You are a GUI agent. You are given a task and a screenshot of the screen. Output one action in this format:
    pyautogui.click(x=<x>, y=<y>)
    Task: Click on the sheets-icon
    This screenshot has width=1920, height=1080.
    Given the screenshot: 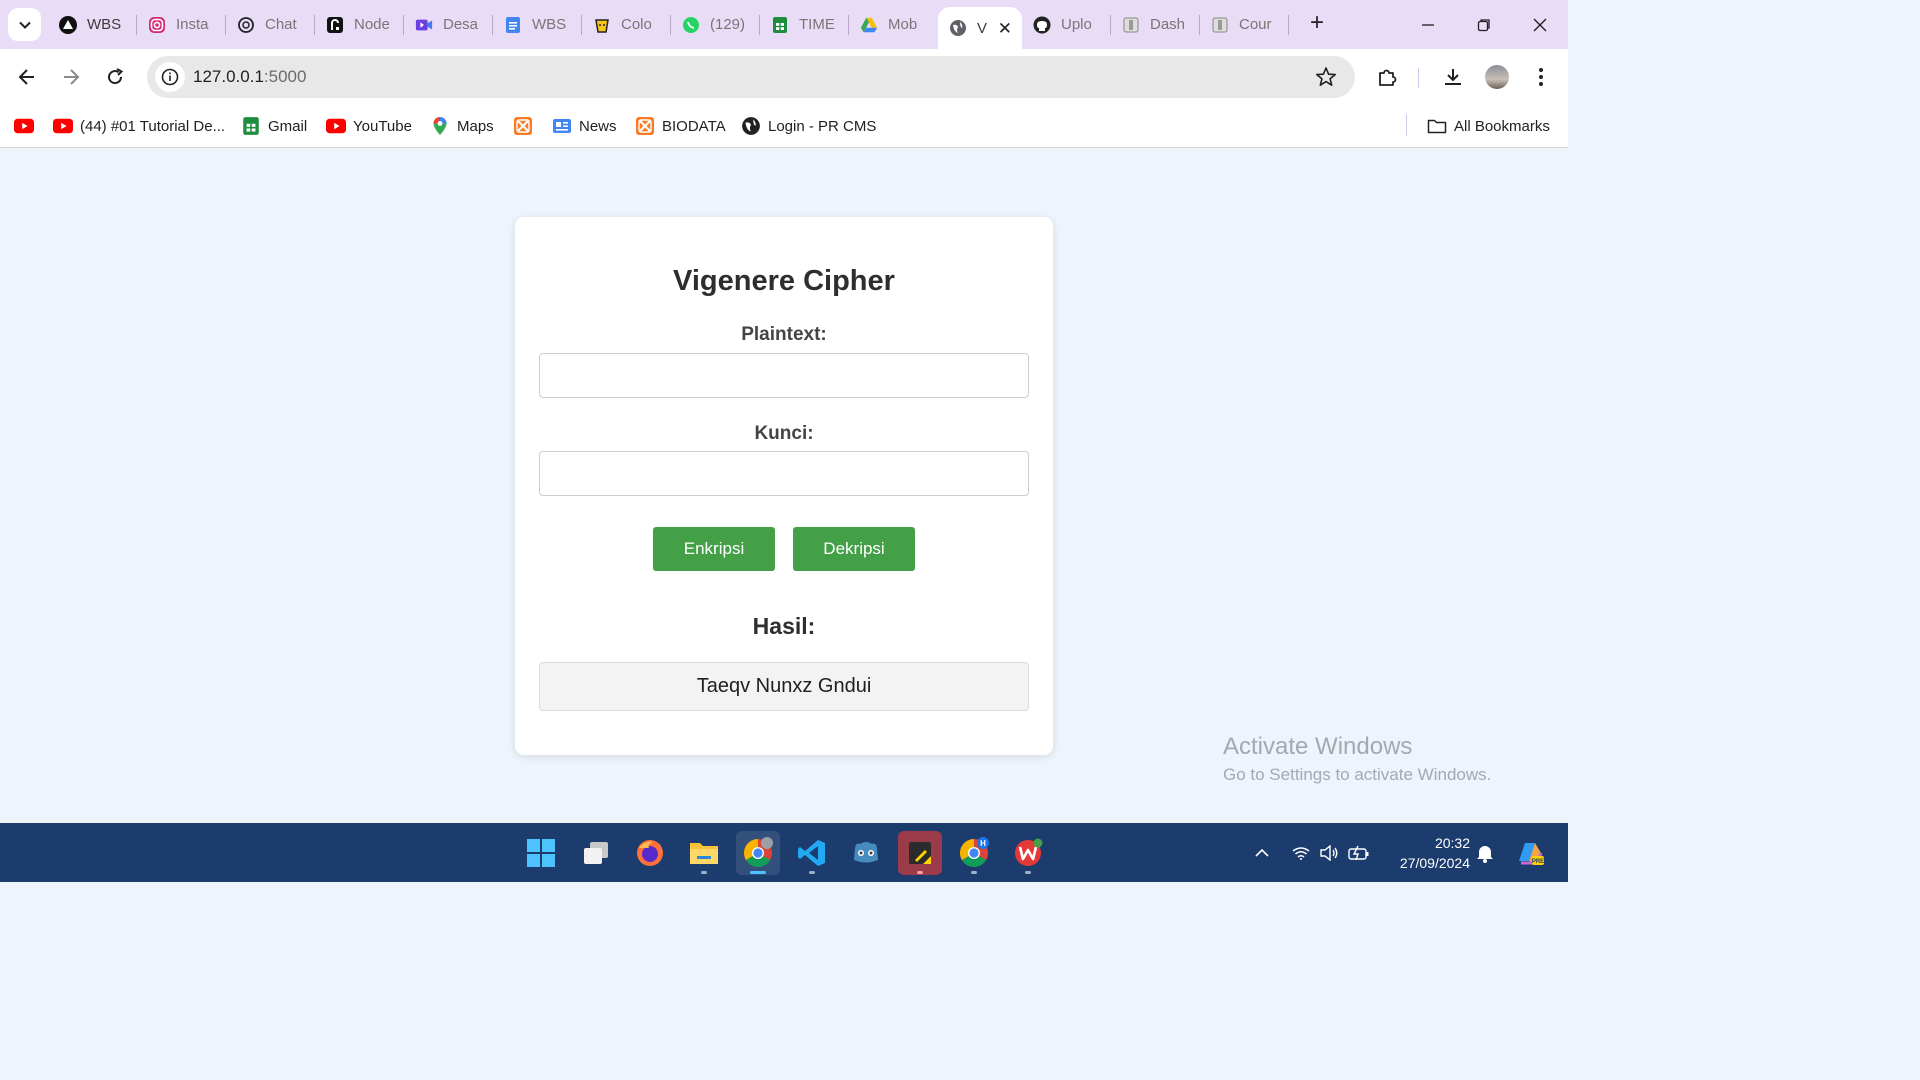 What is the action you would take?
    pyautogui.click(x=251, y=126)
    